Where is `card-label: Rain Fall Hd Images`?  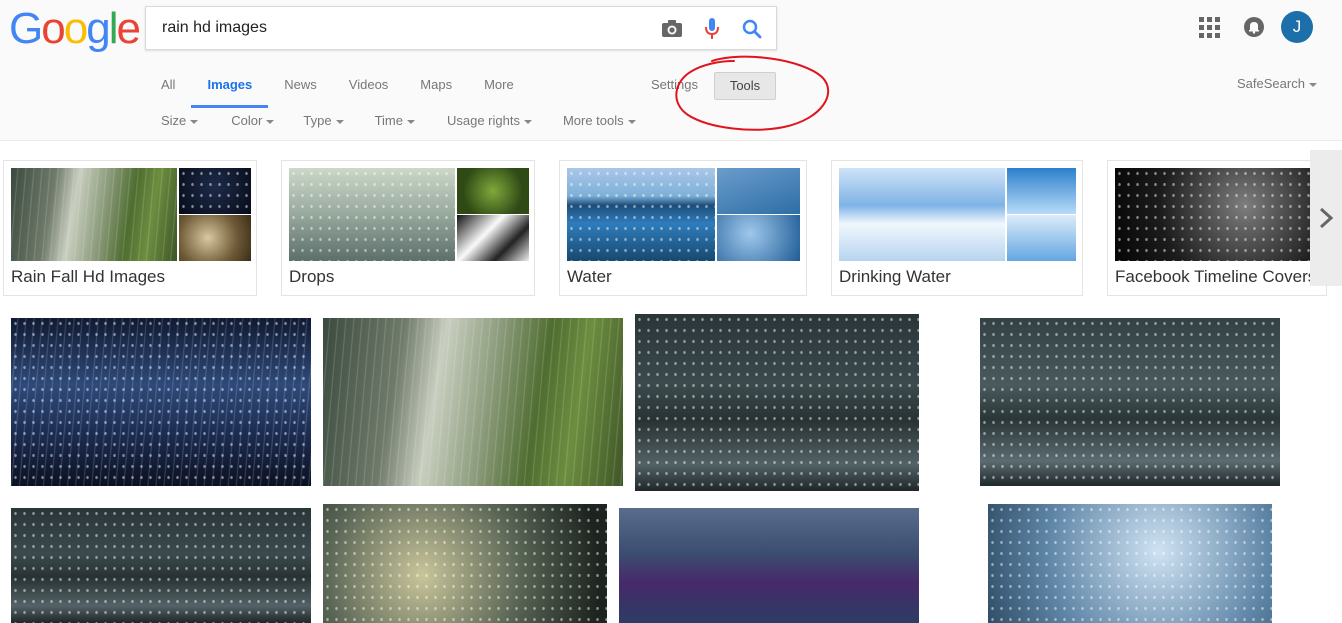 card-label: Rain Fall Hd Images is located at coordinates (88, 276).